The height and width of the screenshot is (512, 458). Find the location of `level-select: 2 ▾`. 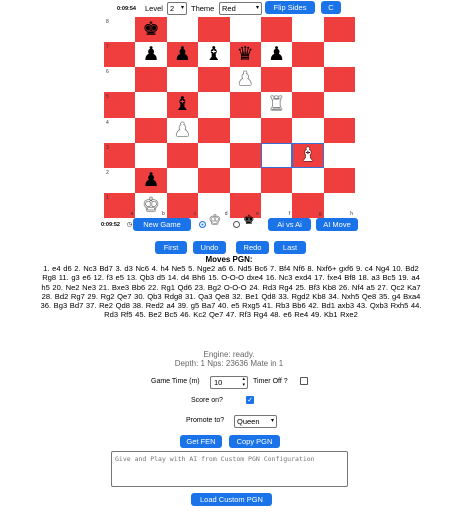

level-select: 2 ▾ is located at coordinates (177, 8).